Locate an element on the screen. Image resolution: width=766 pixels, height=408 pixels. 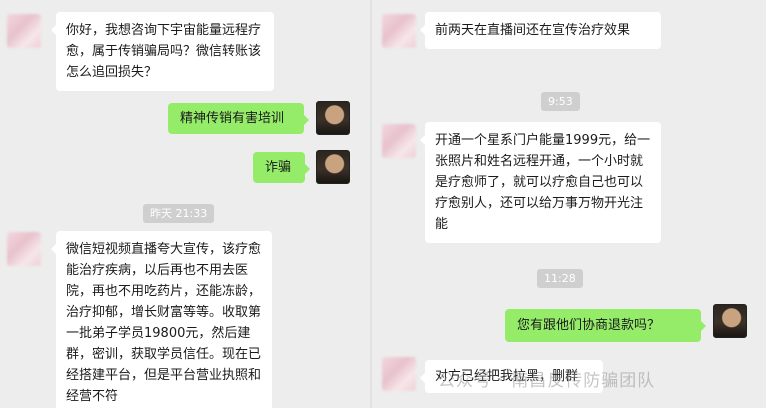
message-bubble-incoming: 前两天在直播间还在宣传治疗效果 is located at coordinates (540, 30).